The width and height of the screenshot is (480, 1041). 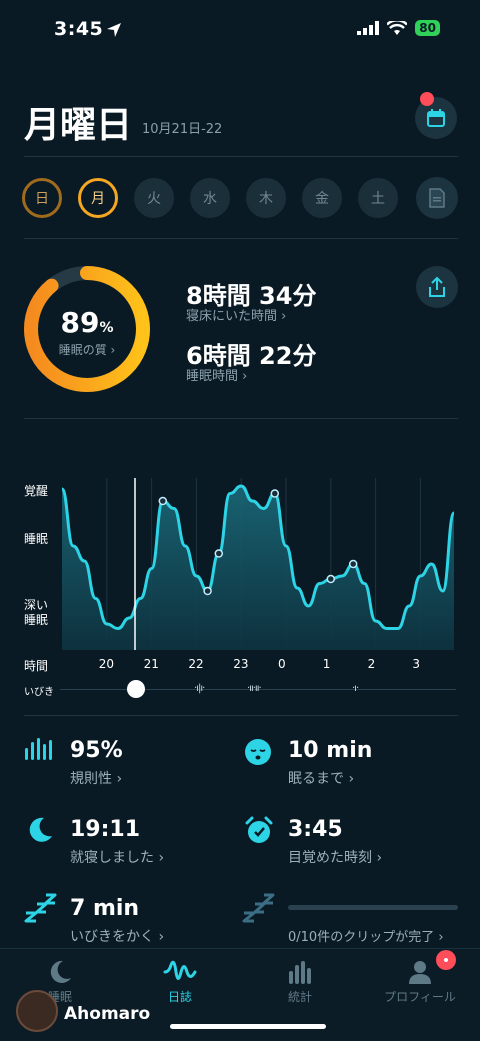 I want to click on share-icon, so click(x=437, y=286).